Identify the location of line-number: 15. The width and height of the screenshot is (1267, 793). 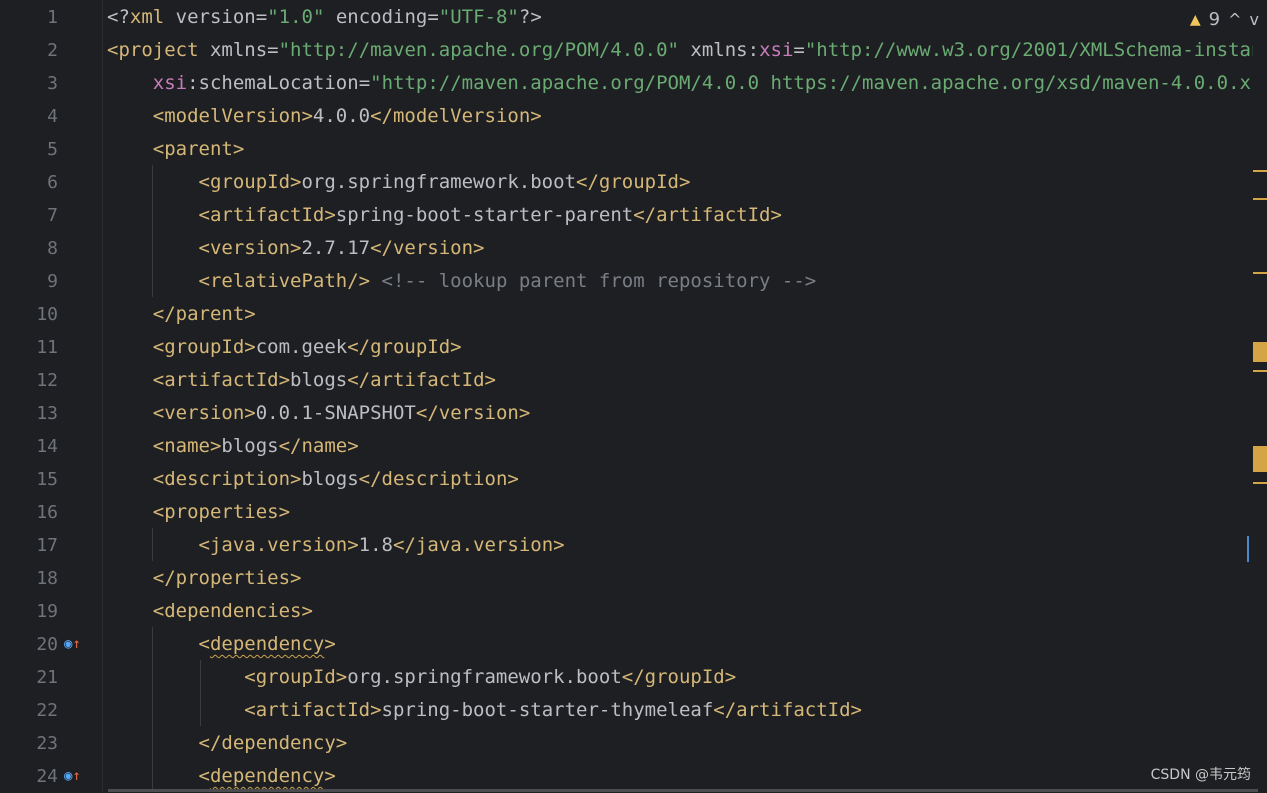
(29, 479).